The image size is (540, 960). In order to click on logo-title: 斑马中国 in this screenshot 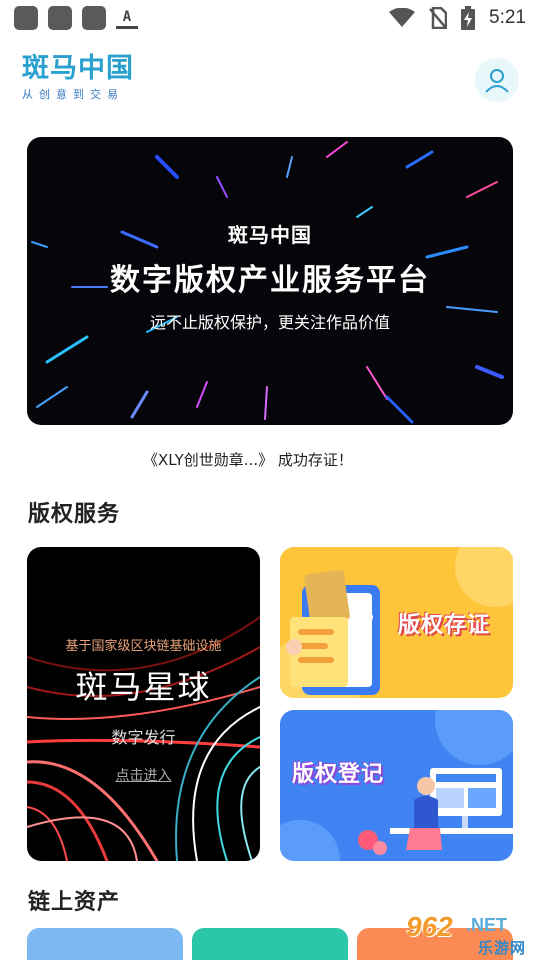, I will do `click(78, 68)`.